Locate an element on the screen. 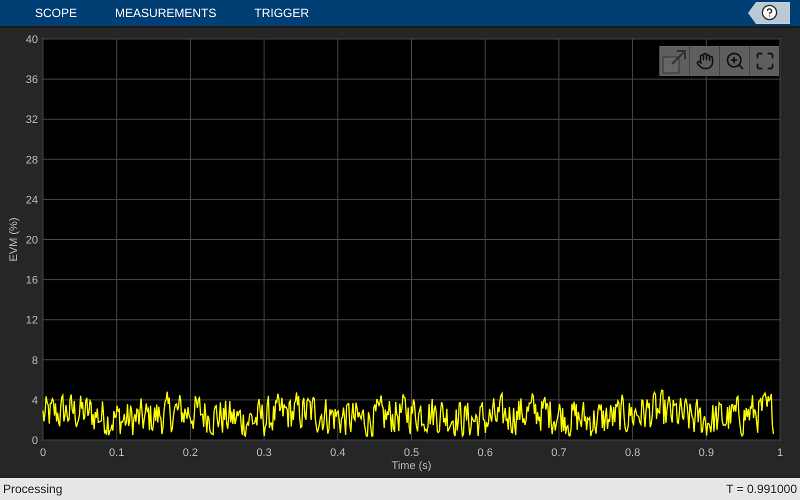 This screenshot has width=800, height=500. y-tick-label: 32 is located at coordinates (32, 120).